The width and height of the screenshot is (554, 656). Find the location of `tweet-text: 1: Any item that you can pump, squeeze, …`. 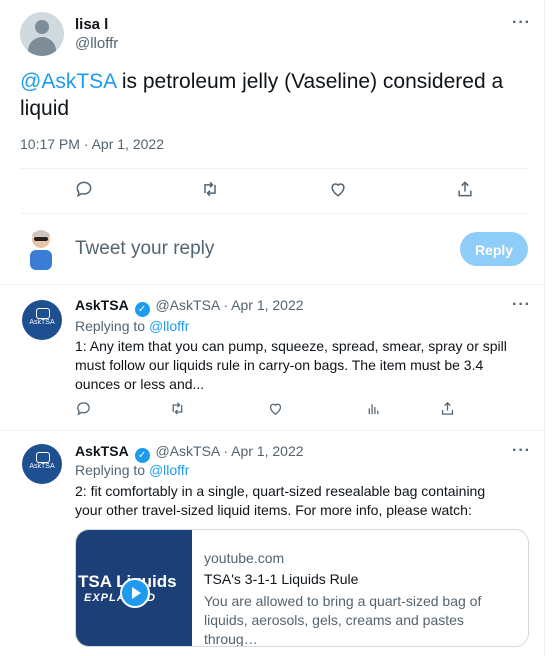

tweet-text: 1: Any item that you can pump, squeeze, … is located at coordinates (291, 365).